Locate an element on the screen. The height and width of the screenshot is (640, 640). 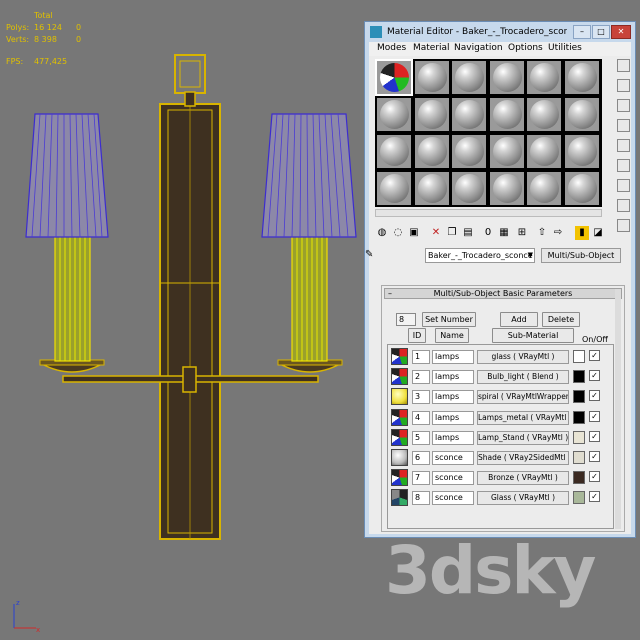
put-to-library-icon: ▤ is located at coordinates (468, 233).